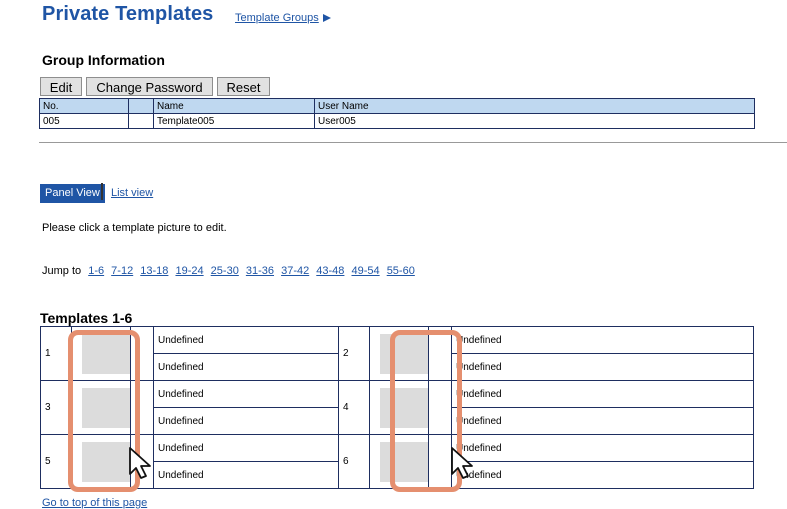 The height and width of the screenshot is (509, 787). Describe the element at coordinates (234, 106) in the screenshot. I see `col-header-name: Name` at that location.